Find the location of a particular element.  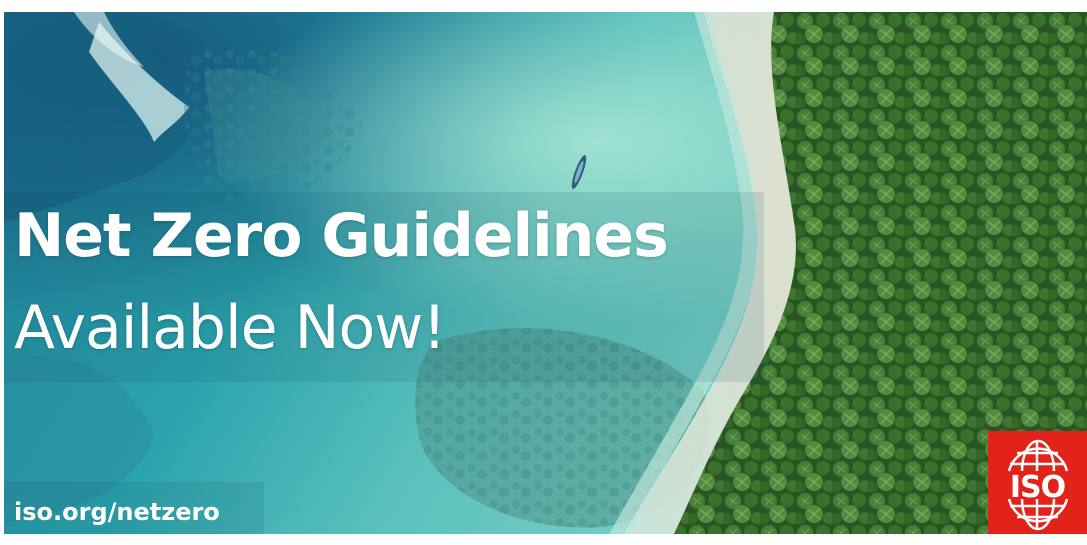

iso-logo: ISO is located at coordinates (1037, 482).